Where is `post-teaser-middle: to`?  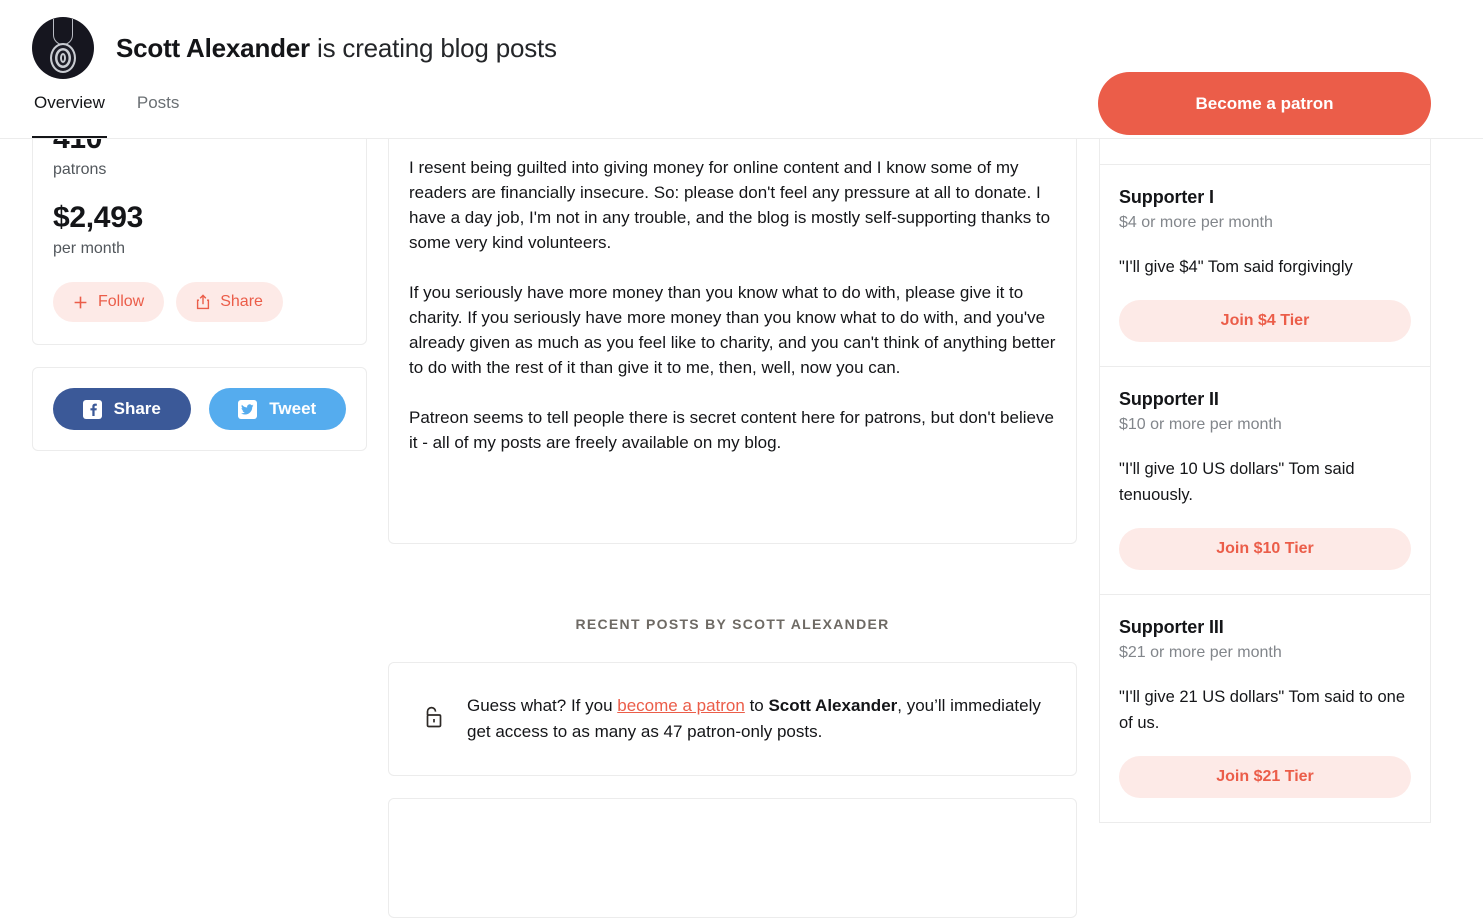 post-teaser-middle: to is located at coordinates (756, 705).